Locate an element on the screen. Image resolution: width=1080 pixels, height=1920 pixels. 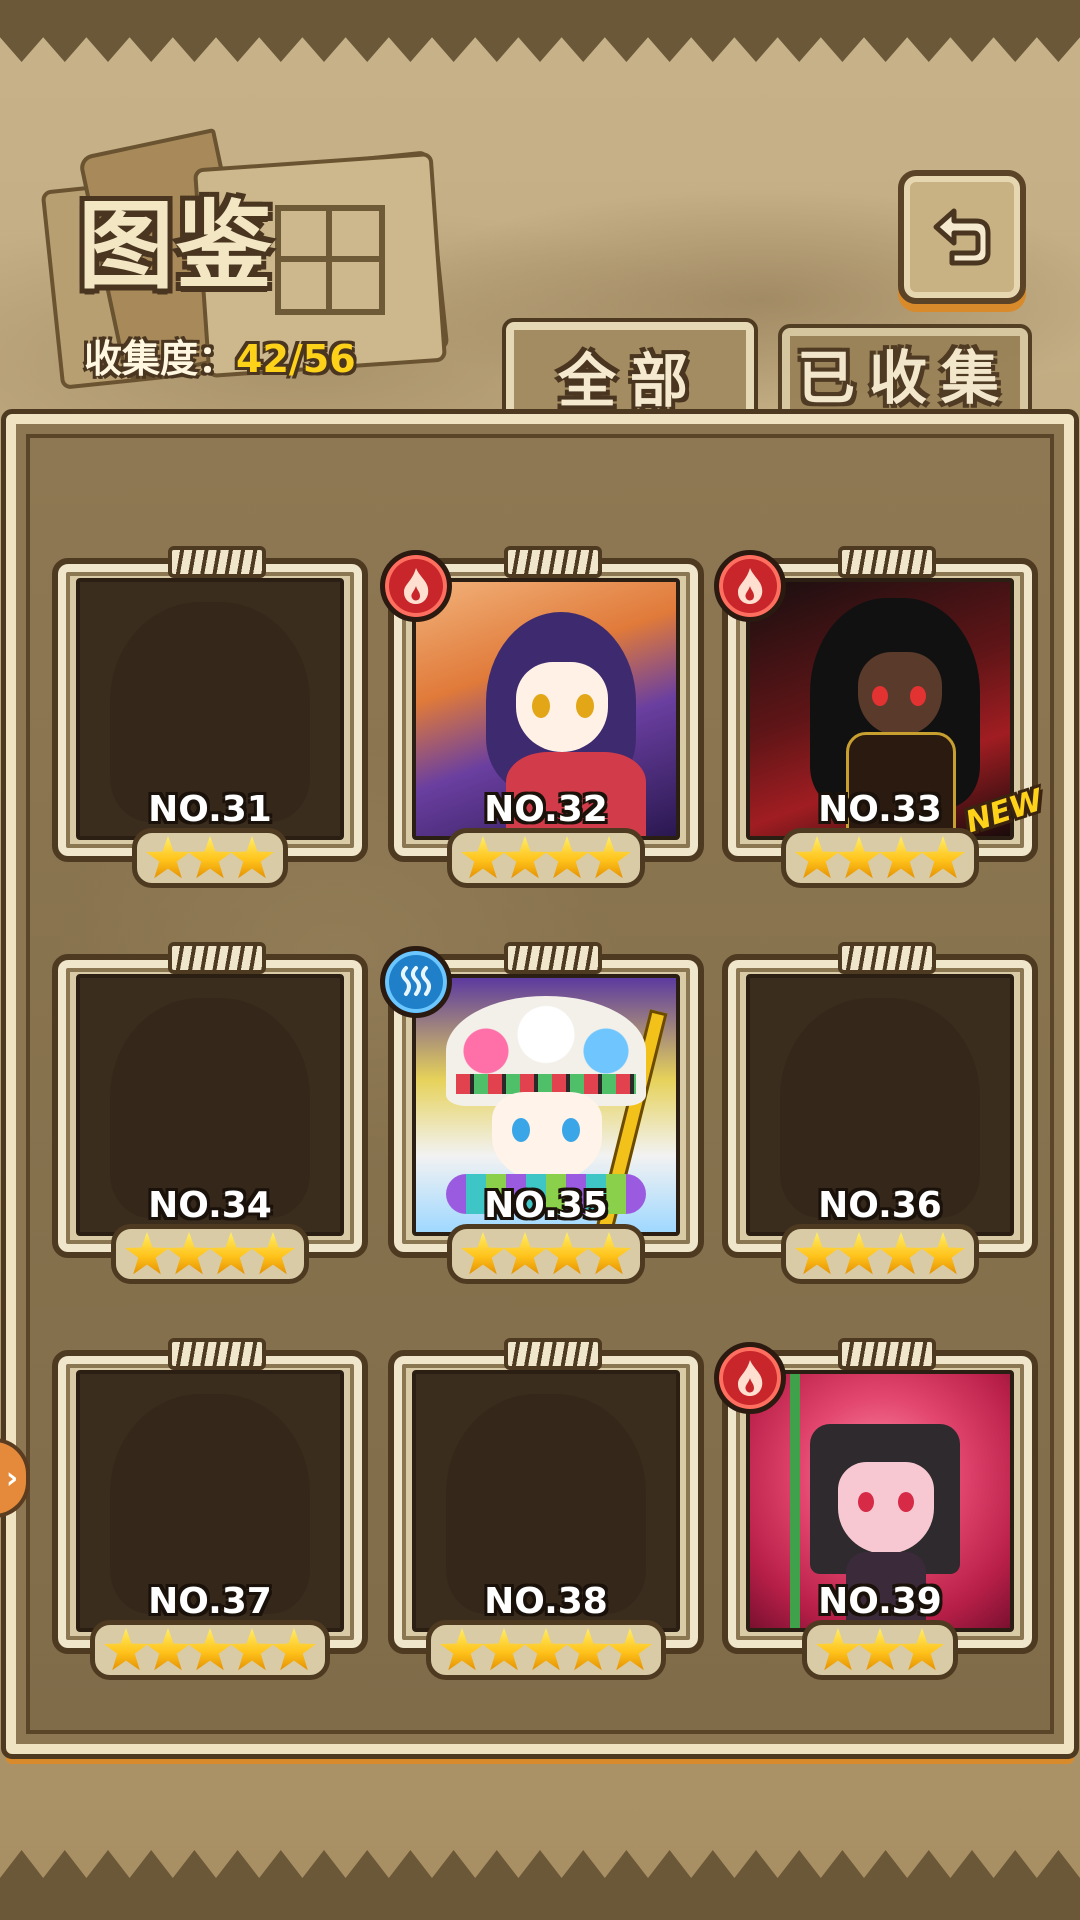
card-38: NO.38 is located at coordinates (546, 1511).